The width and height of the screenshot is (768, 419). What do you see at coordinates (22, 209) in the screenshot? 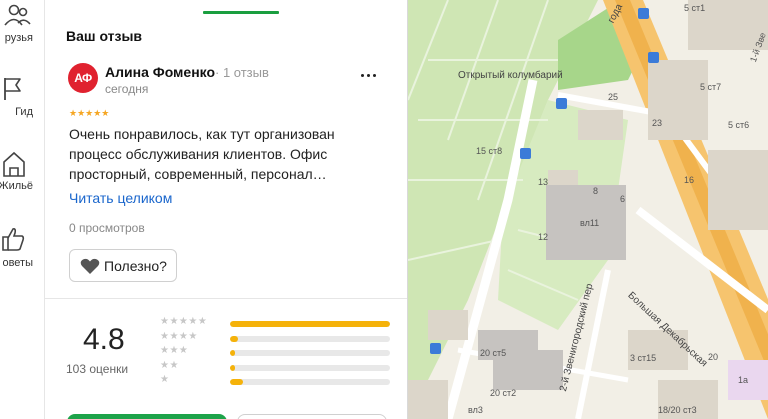
I see `left-nav-rail: рузья Гид Жильё оветы` at bounding box center [22, 209].